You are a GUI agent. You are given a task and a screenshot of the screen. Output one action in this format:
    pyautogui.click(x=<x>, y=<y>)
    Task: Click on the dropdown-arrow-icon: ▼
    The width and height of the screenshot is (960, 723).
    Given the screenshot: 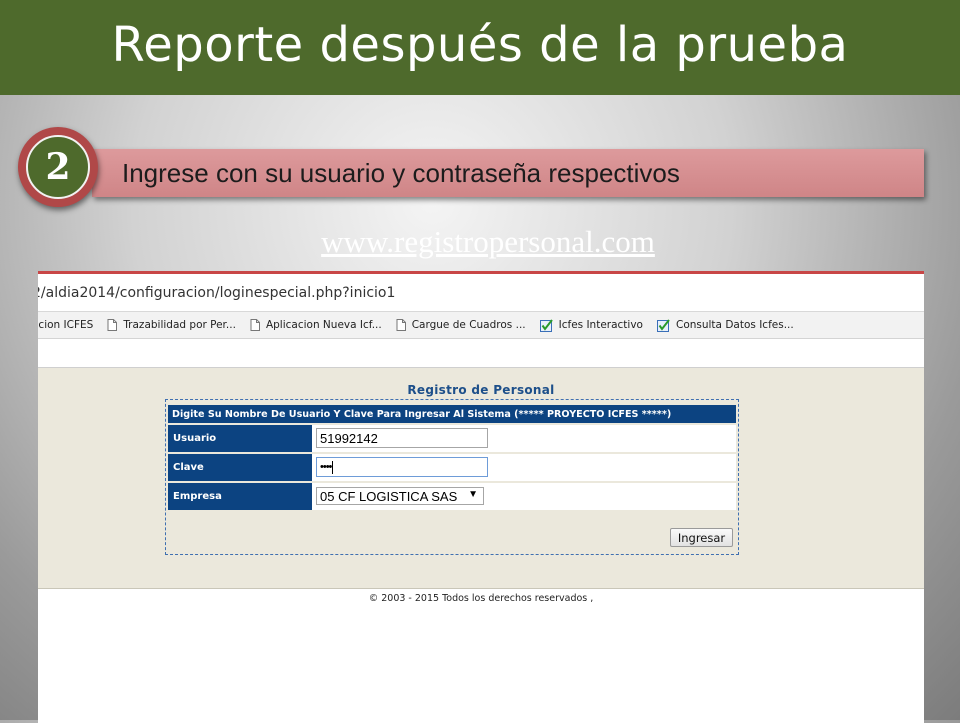 What is the action you would take?
    pyautogui.click(x=473, y=494)
    